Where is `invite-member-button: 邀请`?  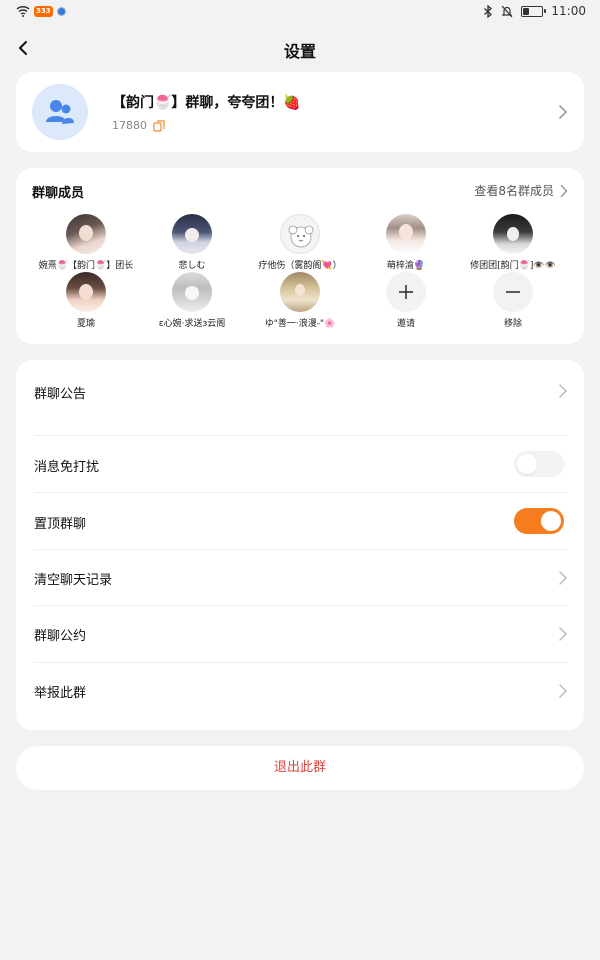
invite-member-button: 邀请 is located at coordinates (406, 300).